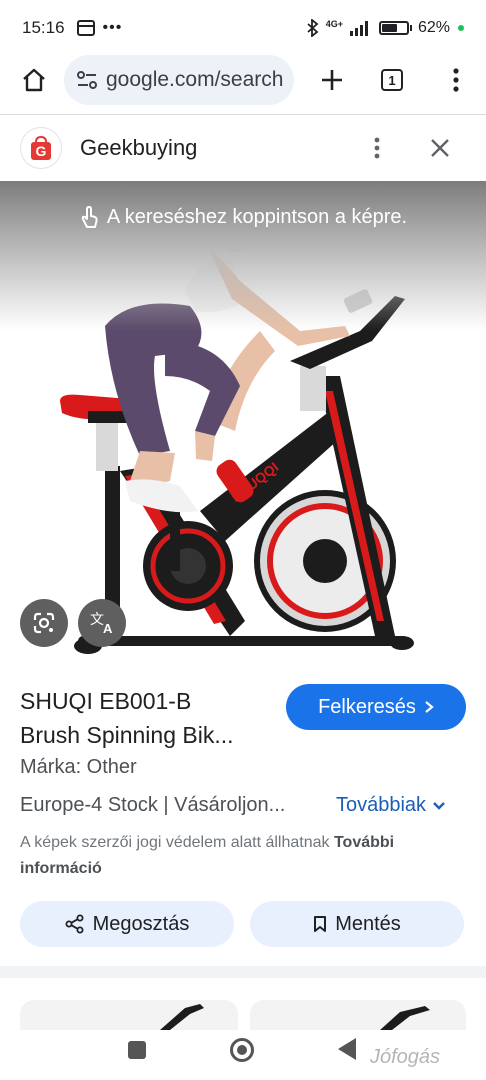 The image size is (486, 1080). I want to click on plus-icon, so click(332, 80).